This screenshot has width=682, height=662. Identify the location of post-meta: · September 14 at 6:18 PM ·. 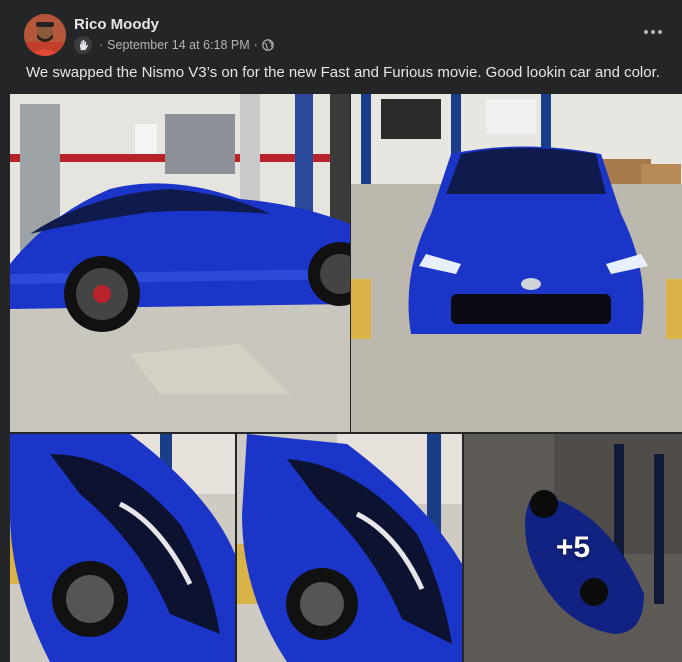
(174, 45).